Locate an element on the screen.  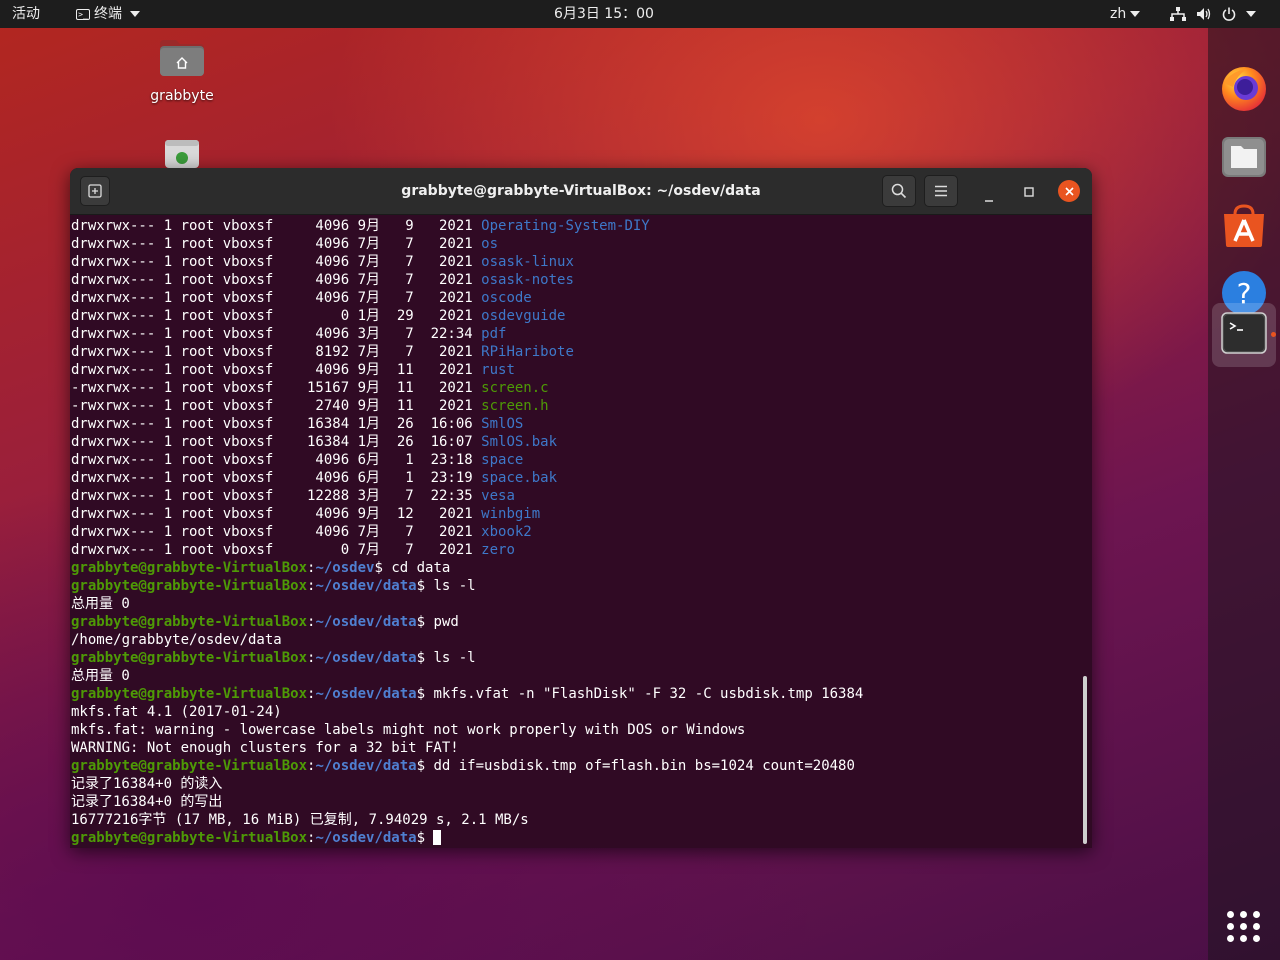
ls-row-meta: -rwxrwx--- 1 root vboxsf 2740 9月 11 2021 is located at coordinates (276, 406).